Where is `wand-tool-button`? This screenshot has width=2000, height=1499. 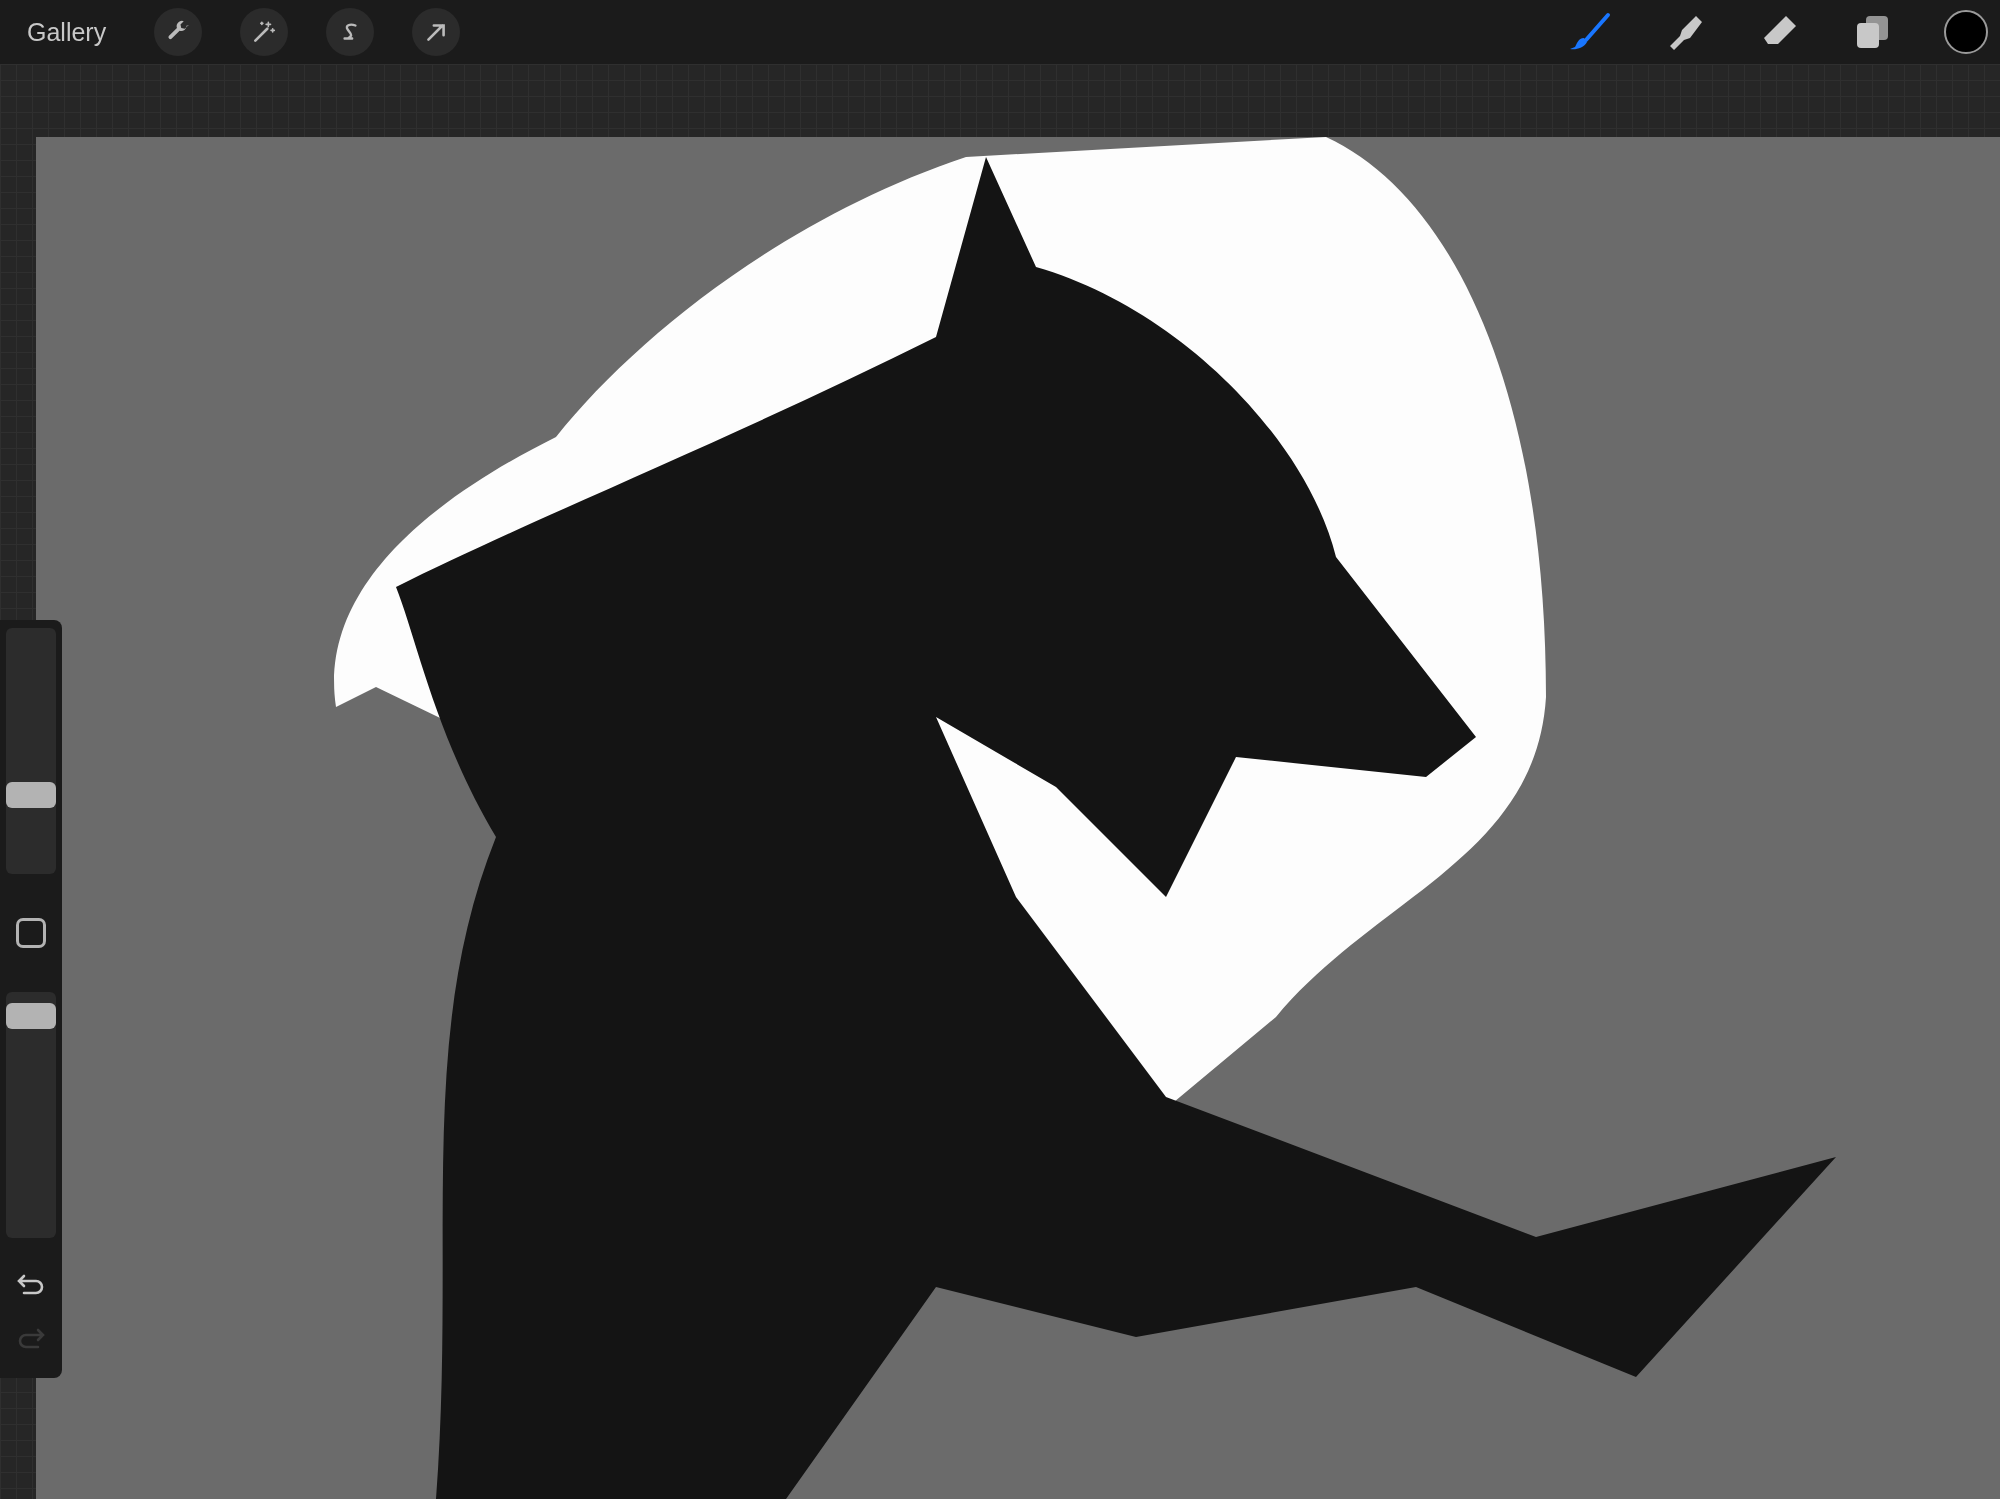 wand-tool-button is located at coordinates (264, 32).